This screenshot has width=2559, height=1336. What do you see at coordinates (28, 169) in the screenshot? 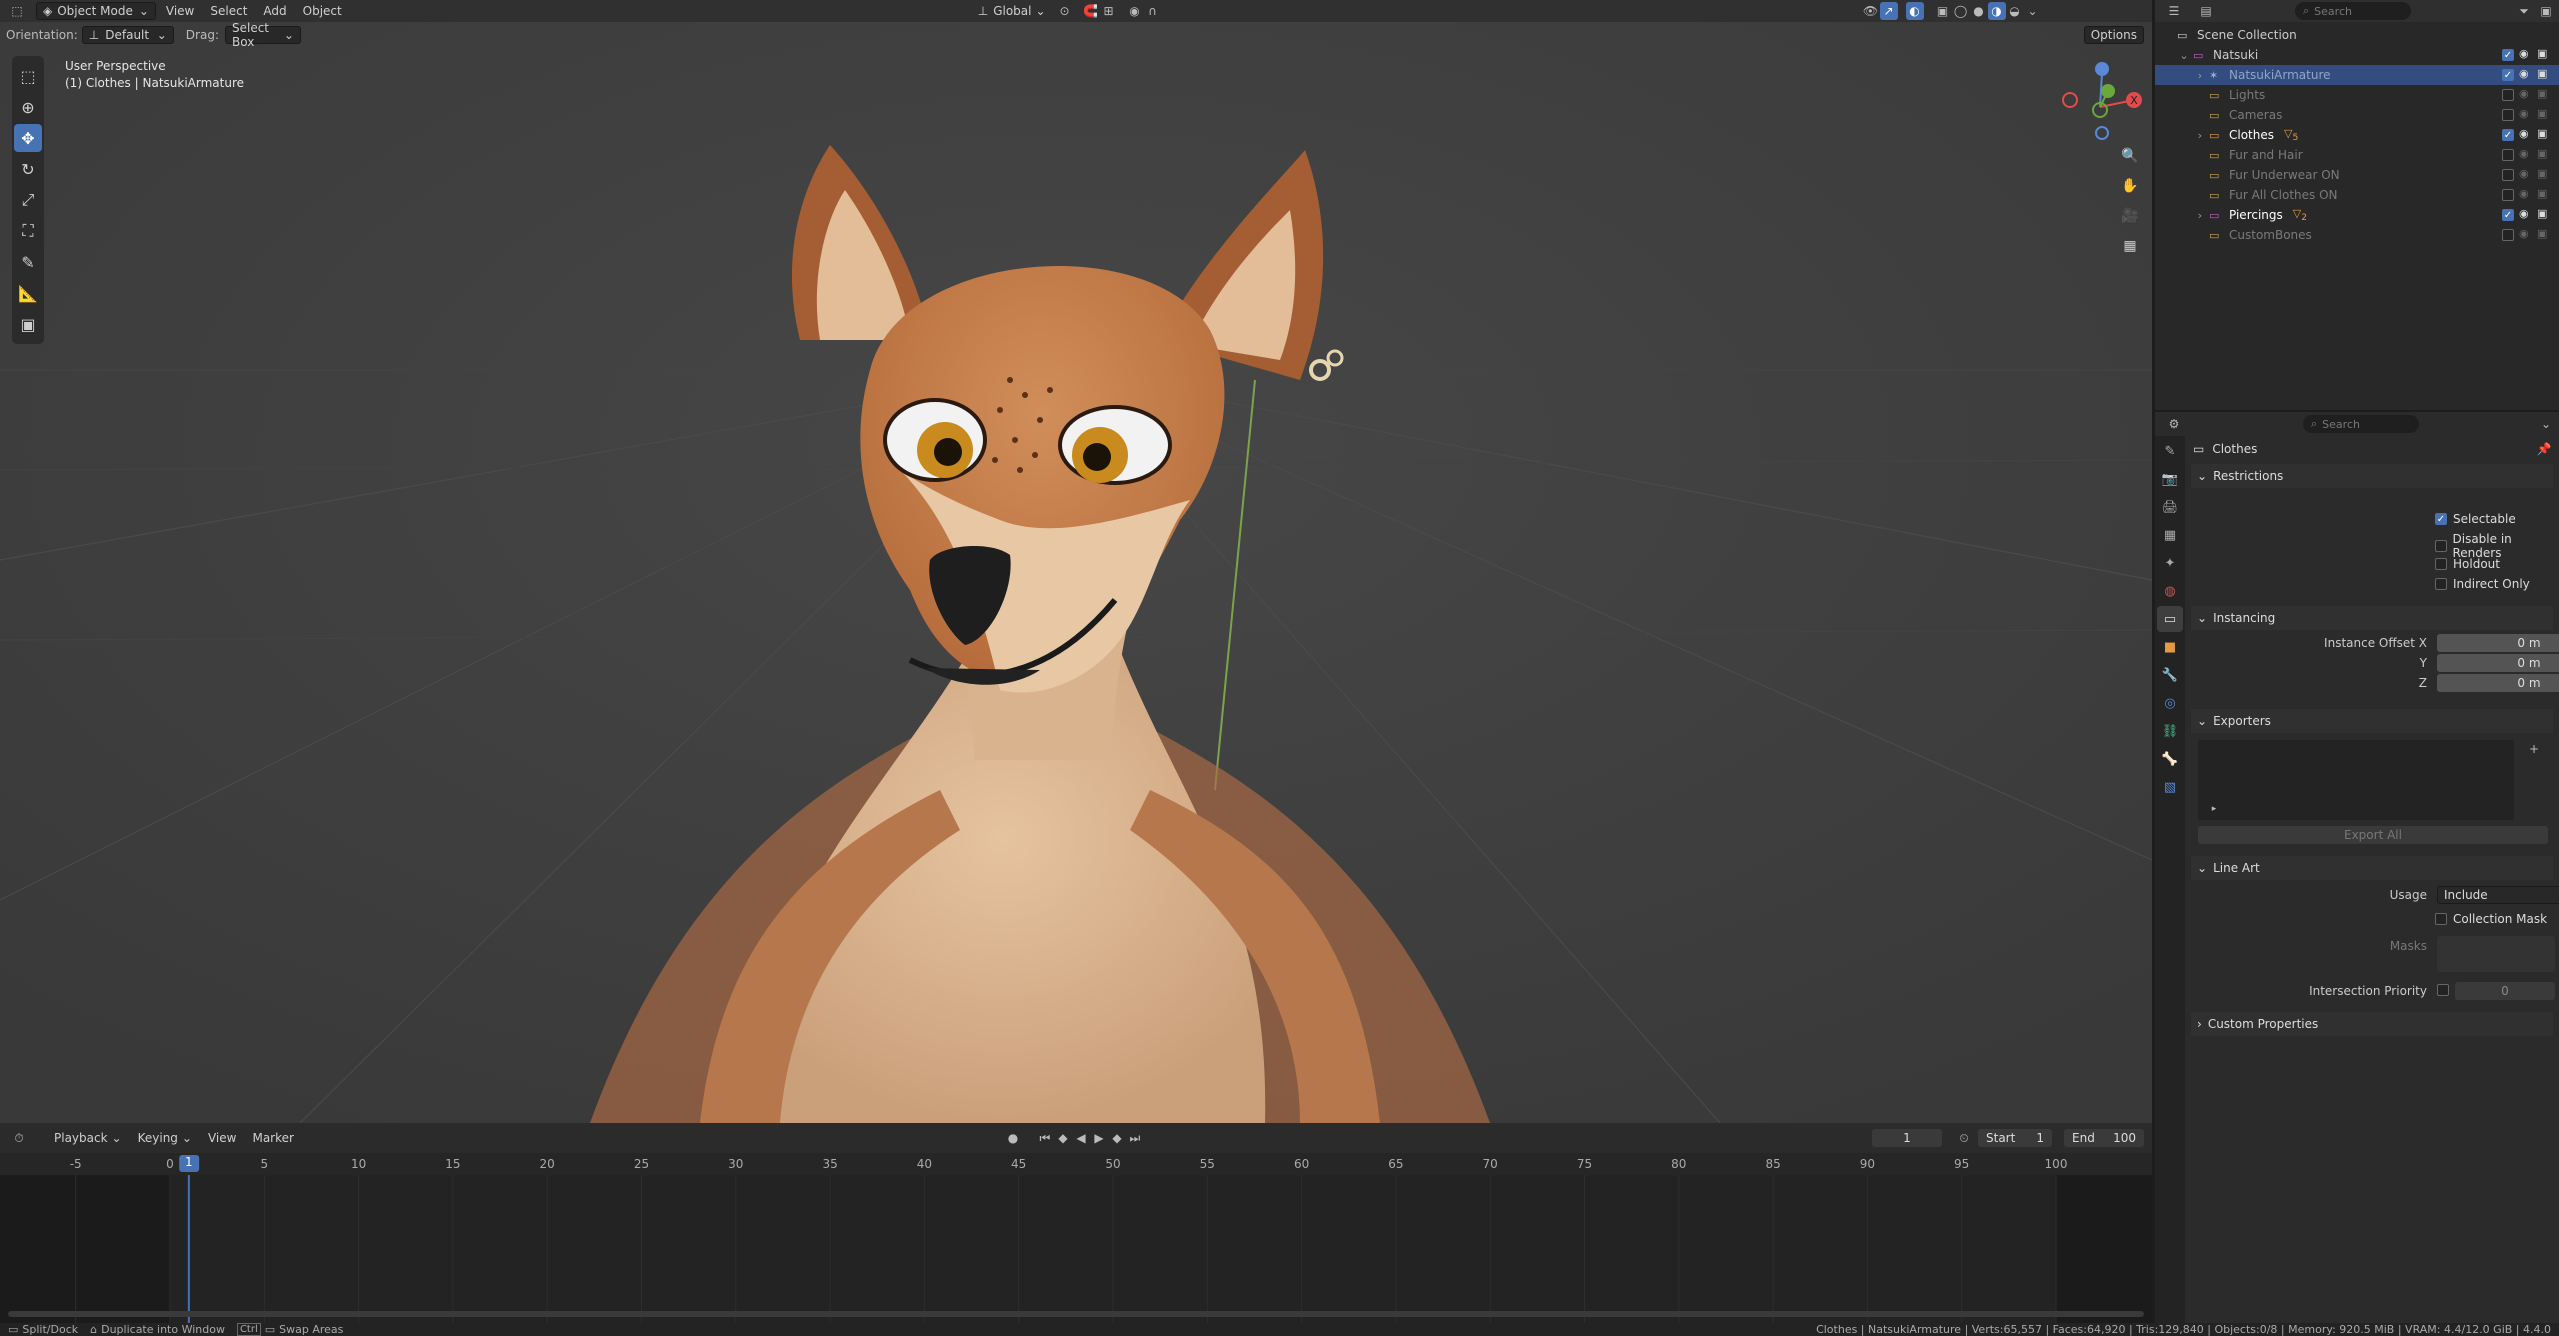
I see `rotate-icon: ↻` at bounding box center [28, 169].